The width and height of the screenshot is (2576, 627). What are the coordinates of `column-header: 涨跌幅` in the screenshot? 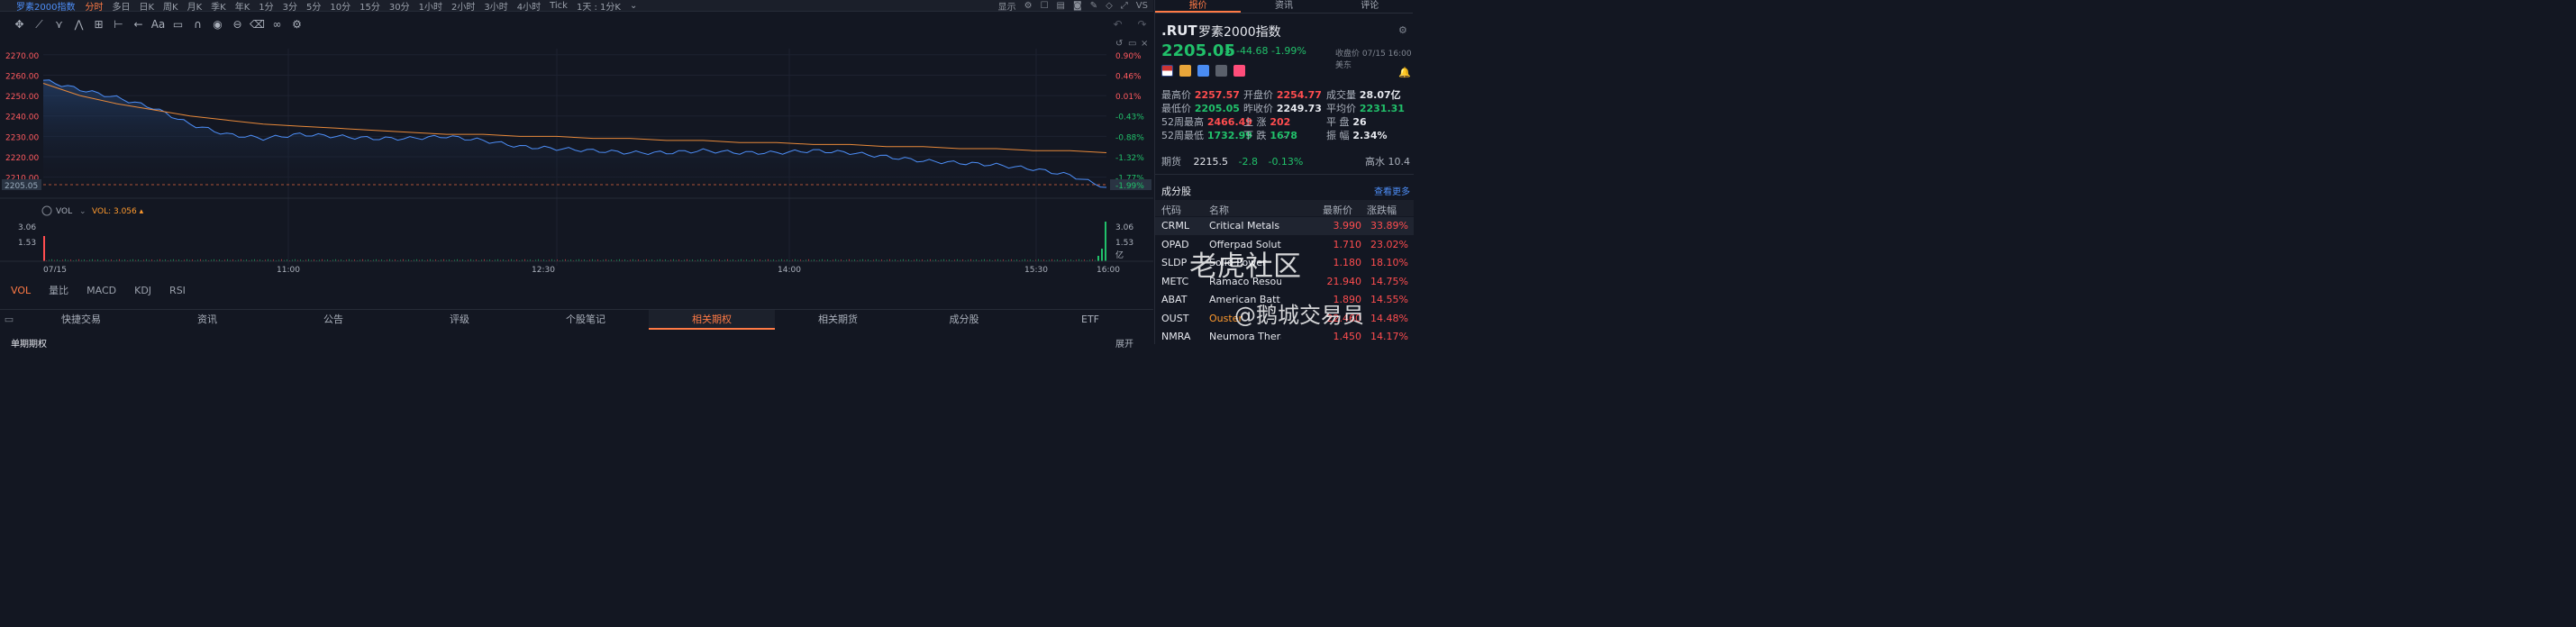 It's located at (1382, 210).